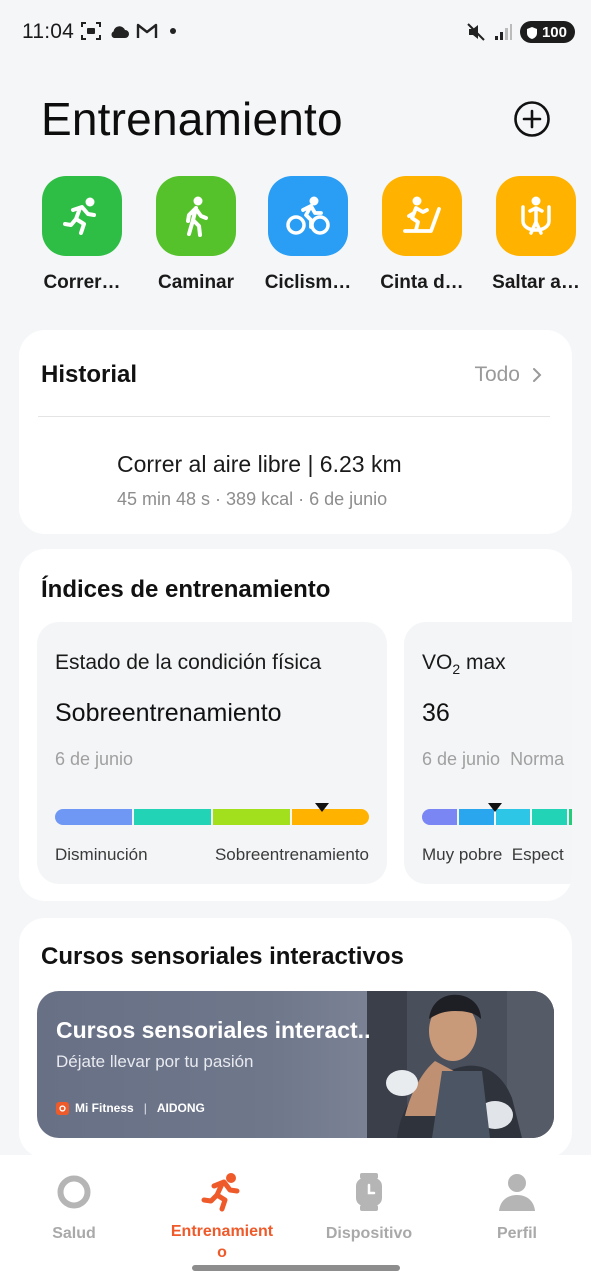 Image resolution: width=591 pixels, height=1280 pixels. I want to click on indices-title: Índices de entrenamiento, so click(186, 589).